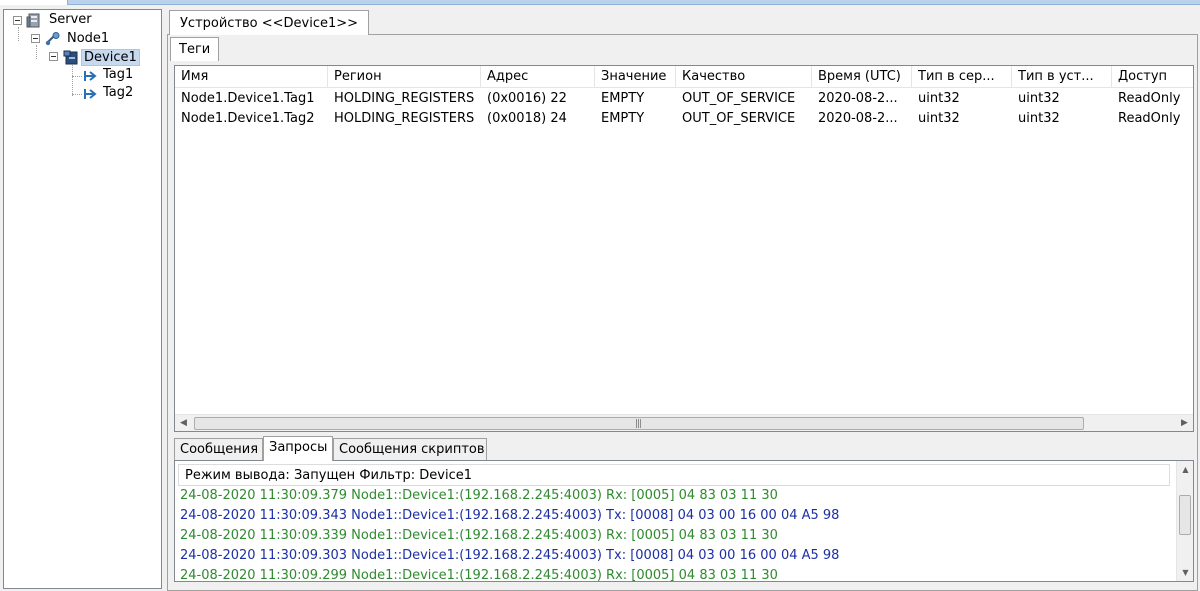 The image size is (1200, 591). Describe the element at coordinates (298, 448) in the screenshot. I see `tab-requests: Запросы` at that location.